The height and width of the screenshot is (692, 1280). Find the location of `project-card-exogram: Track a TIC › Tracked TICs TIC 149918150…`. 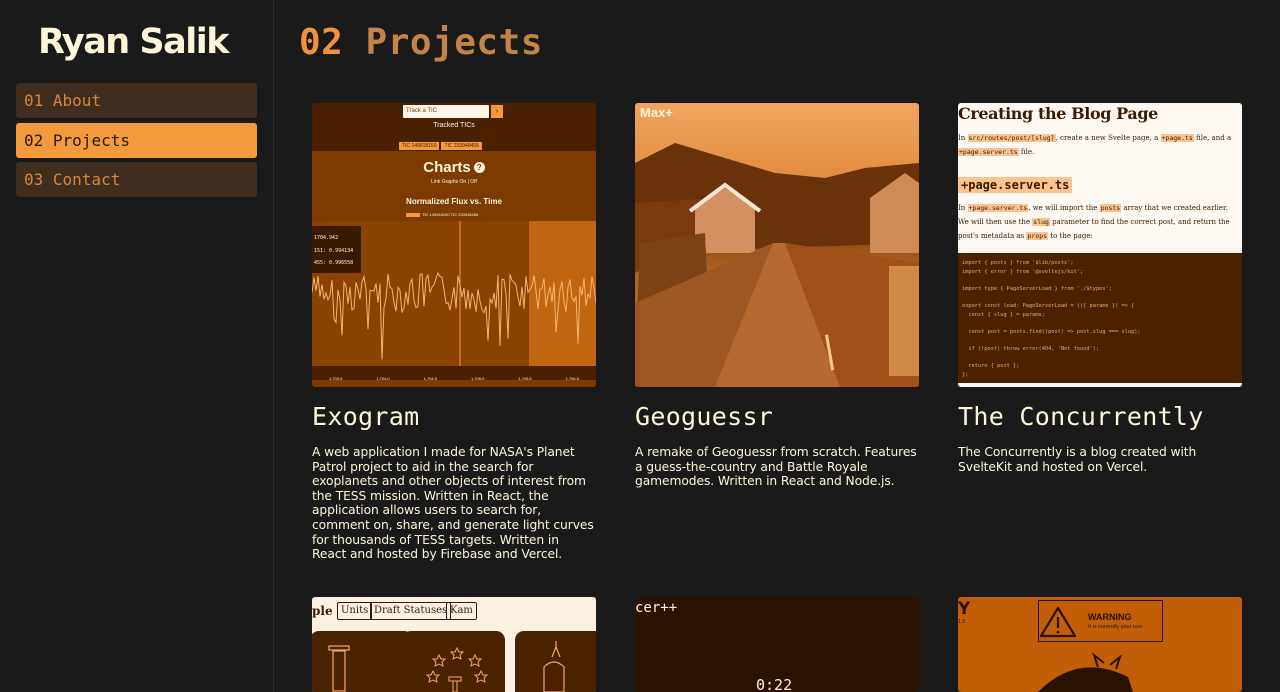

project-card-exogram: Track a TIC › Tracked TICs TIC 149918150… is located at coordinates (454, 332).